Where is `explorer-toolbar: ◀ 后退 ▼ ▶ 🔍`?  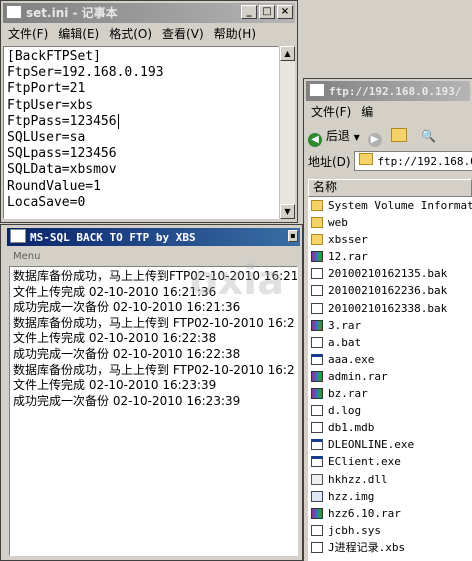
explorer-toolbar: ◀ 后退 ▼ ▶ 🔍 is located at coordinates (390, 136).